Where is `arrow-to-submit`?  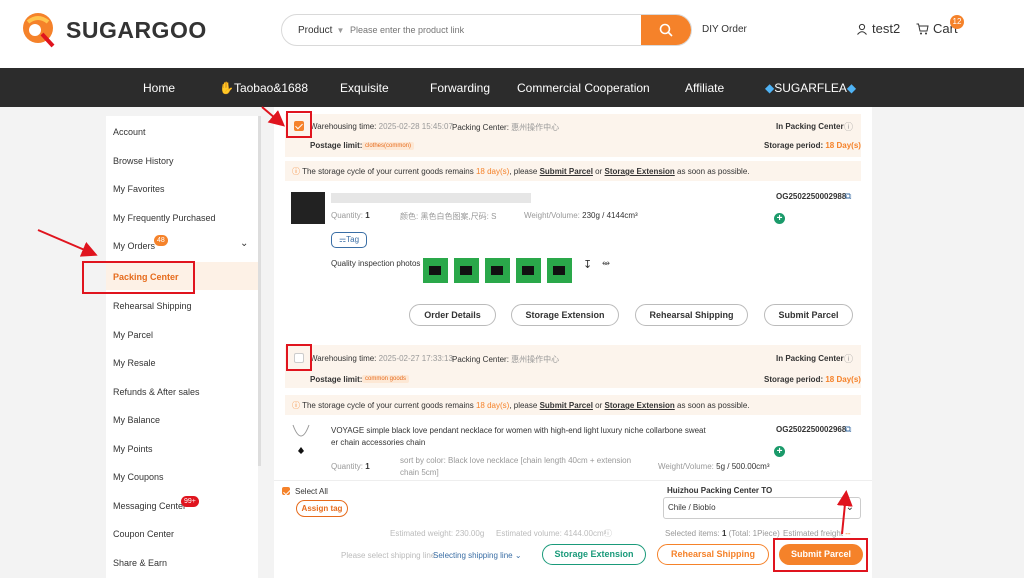
arrow-to-submit is located at coordinates (844, 512).